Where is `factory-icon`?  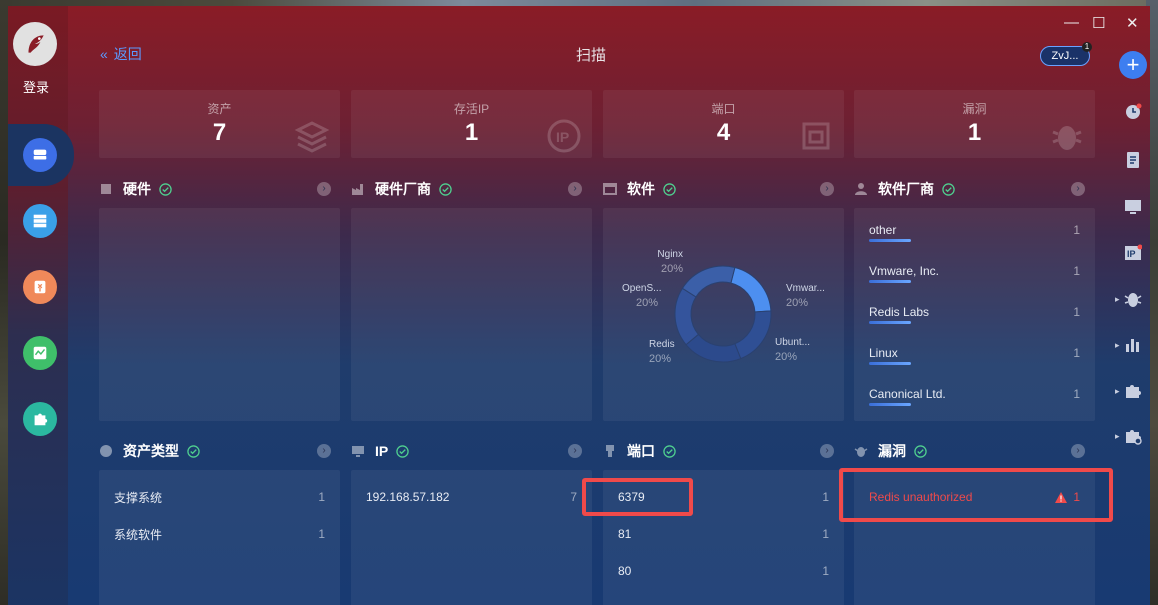
factory-icon is located at coordinates (357, 189).